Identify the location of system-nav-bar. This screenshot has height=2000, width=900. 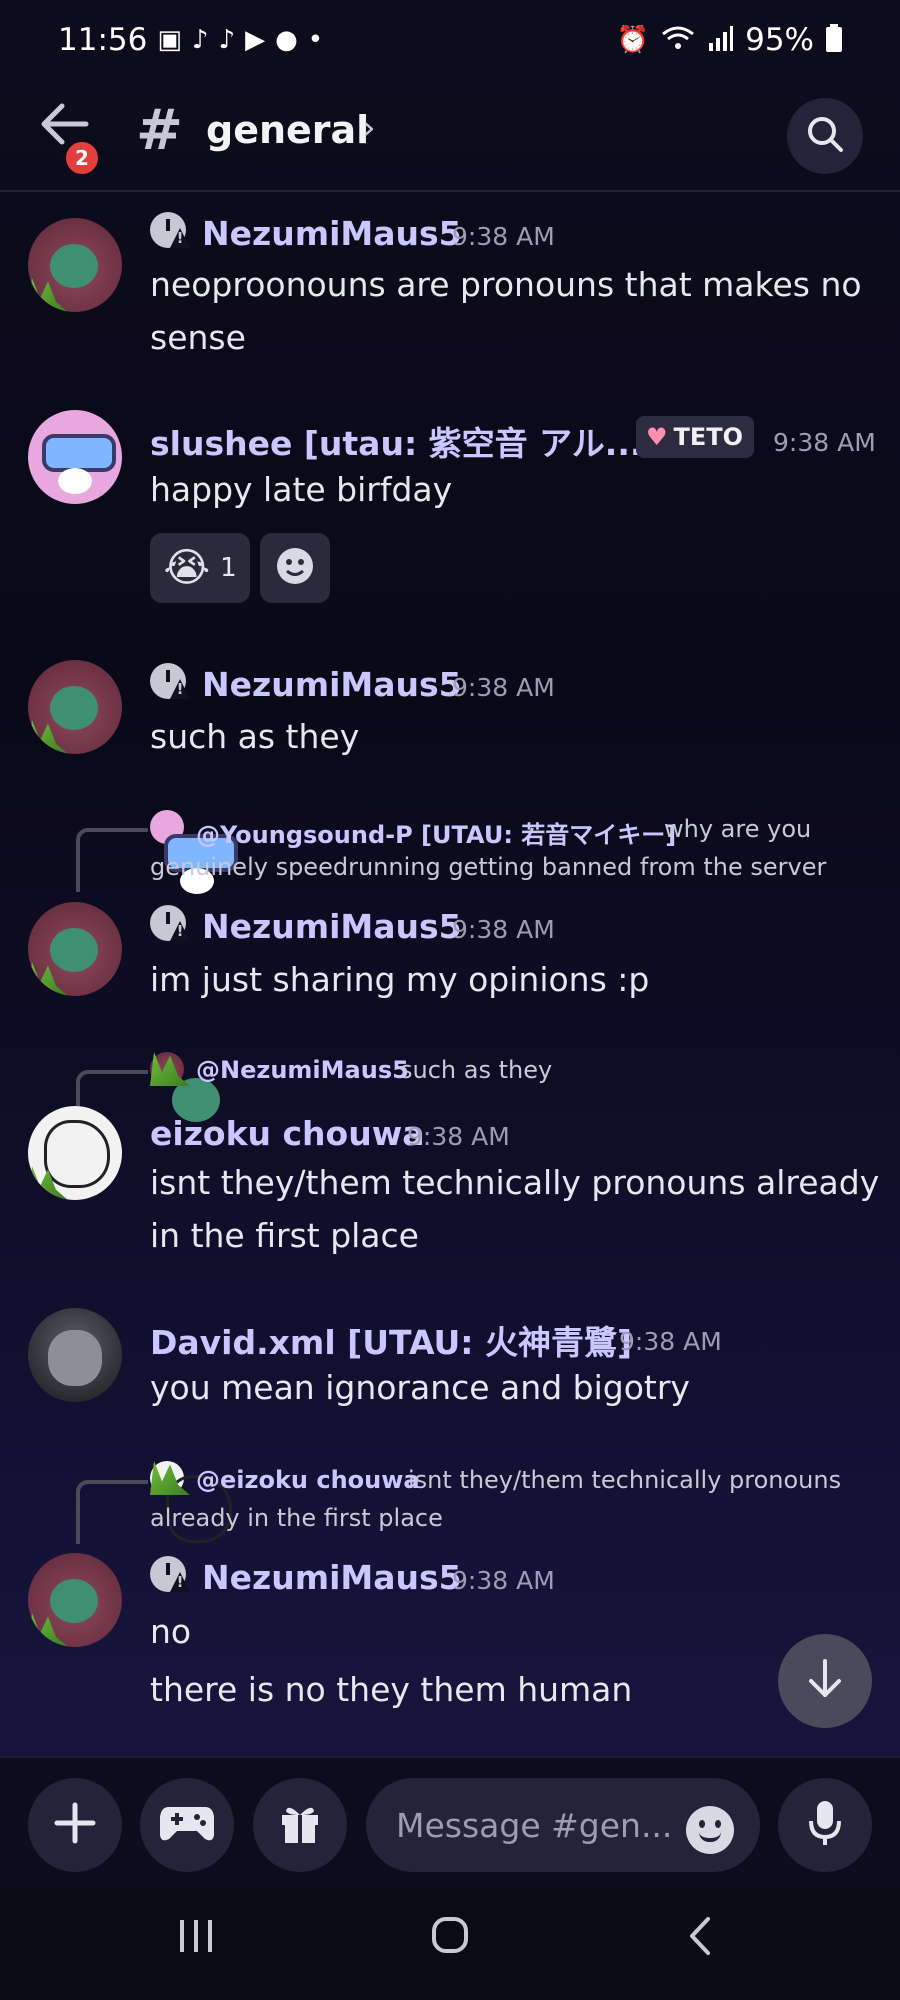
(450, 1944).